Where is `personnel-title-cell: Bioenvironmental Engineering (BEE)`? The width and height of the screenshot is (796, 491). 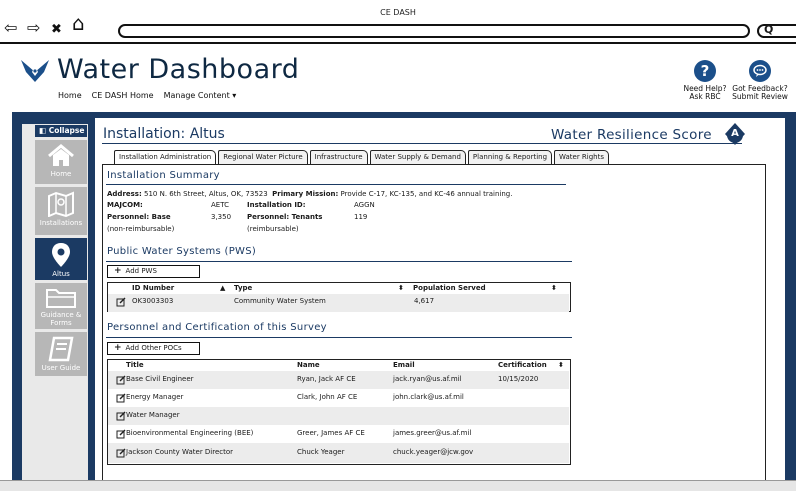 personnel-title-cell: Bioenvironmental Engineering (BEE) is located at coordinates (190, 433).